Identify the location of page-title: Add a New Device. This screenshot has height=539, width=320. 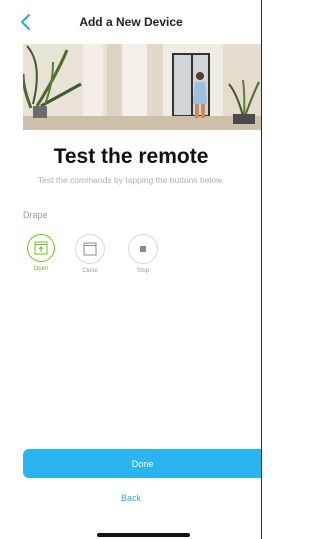
(131, 22).